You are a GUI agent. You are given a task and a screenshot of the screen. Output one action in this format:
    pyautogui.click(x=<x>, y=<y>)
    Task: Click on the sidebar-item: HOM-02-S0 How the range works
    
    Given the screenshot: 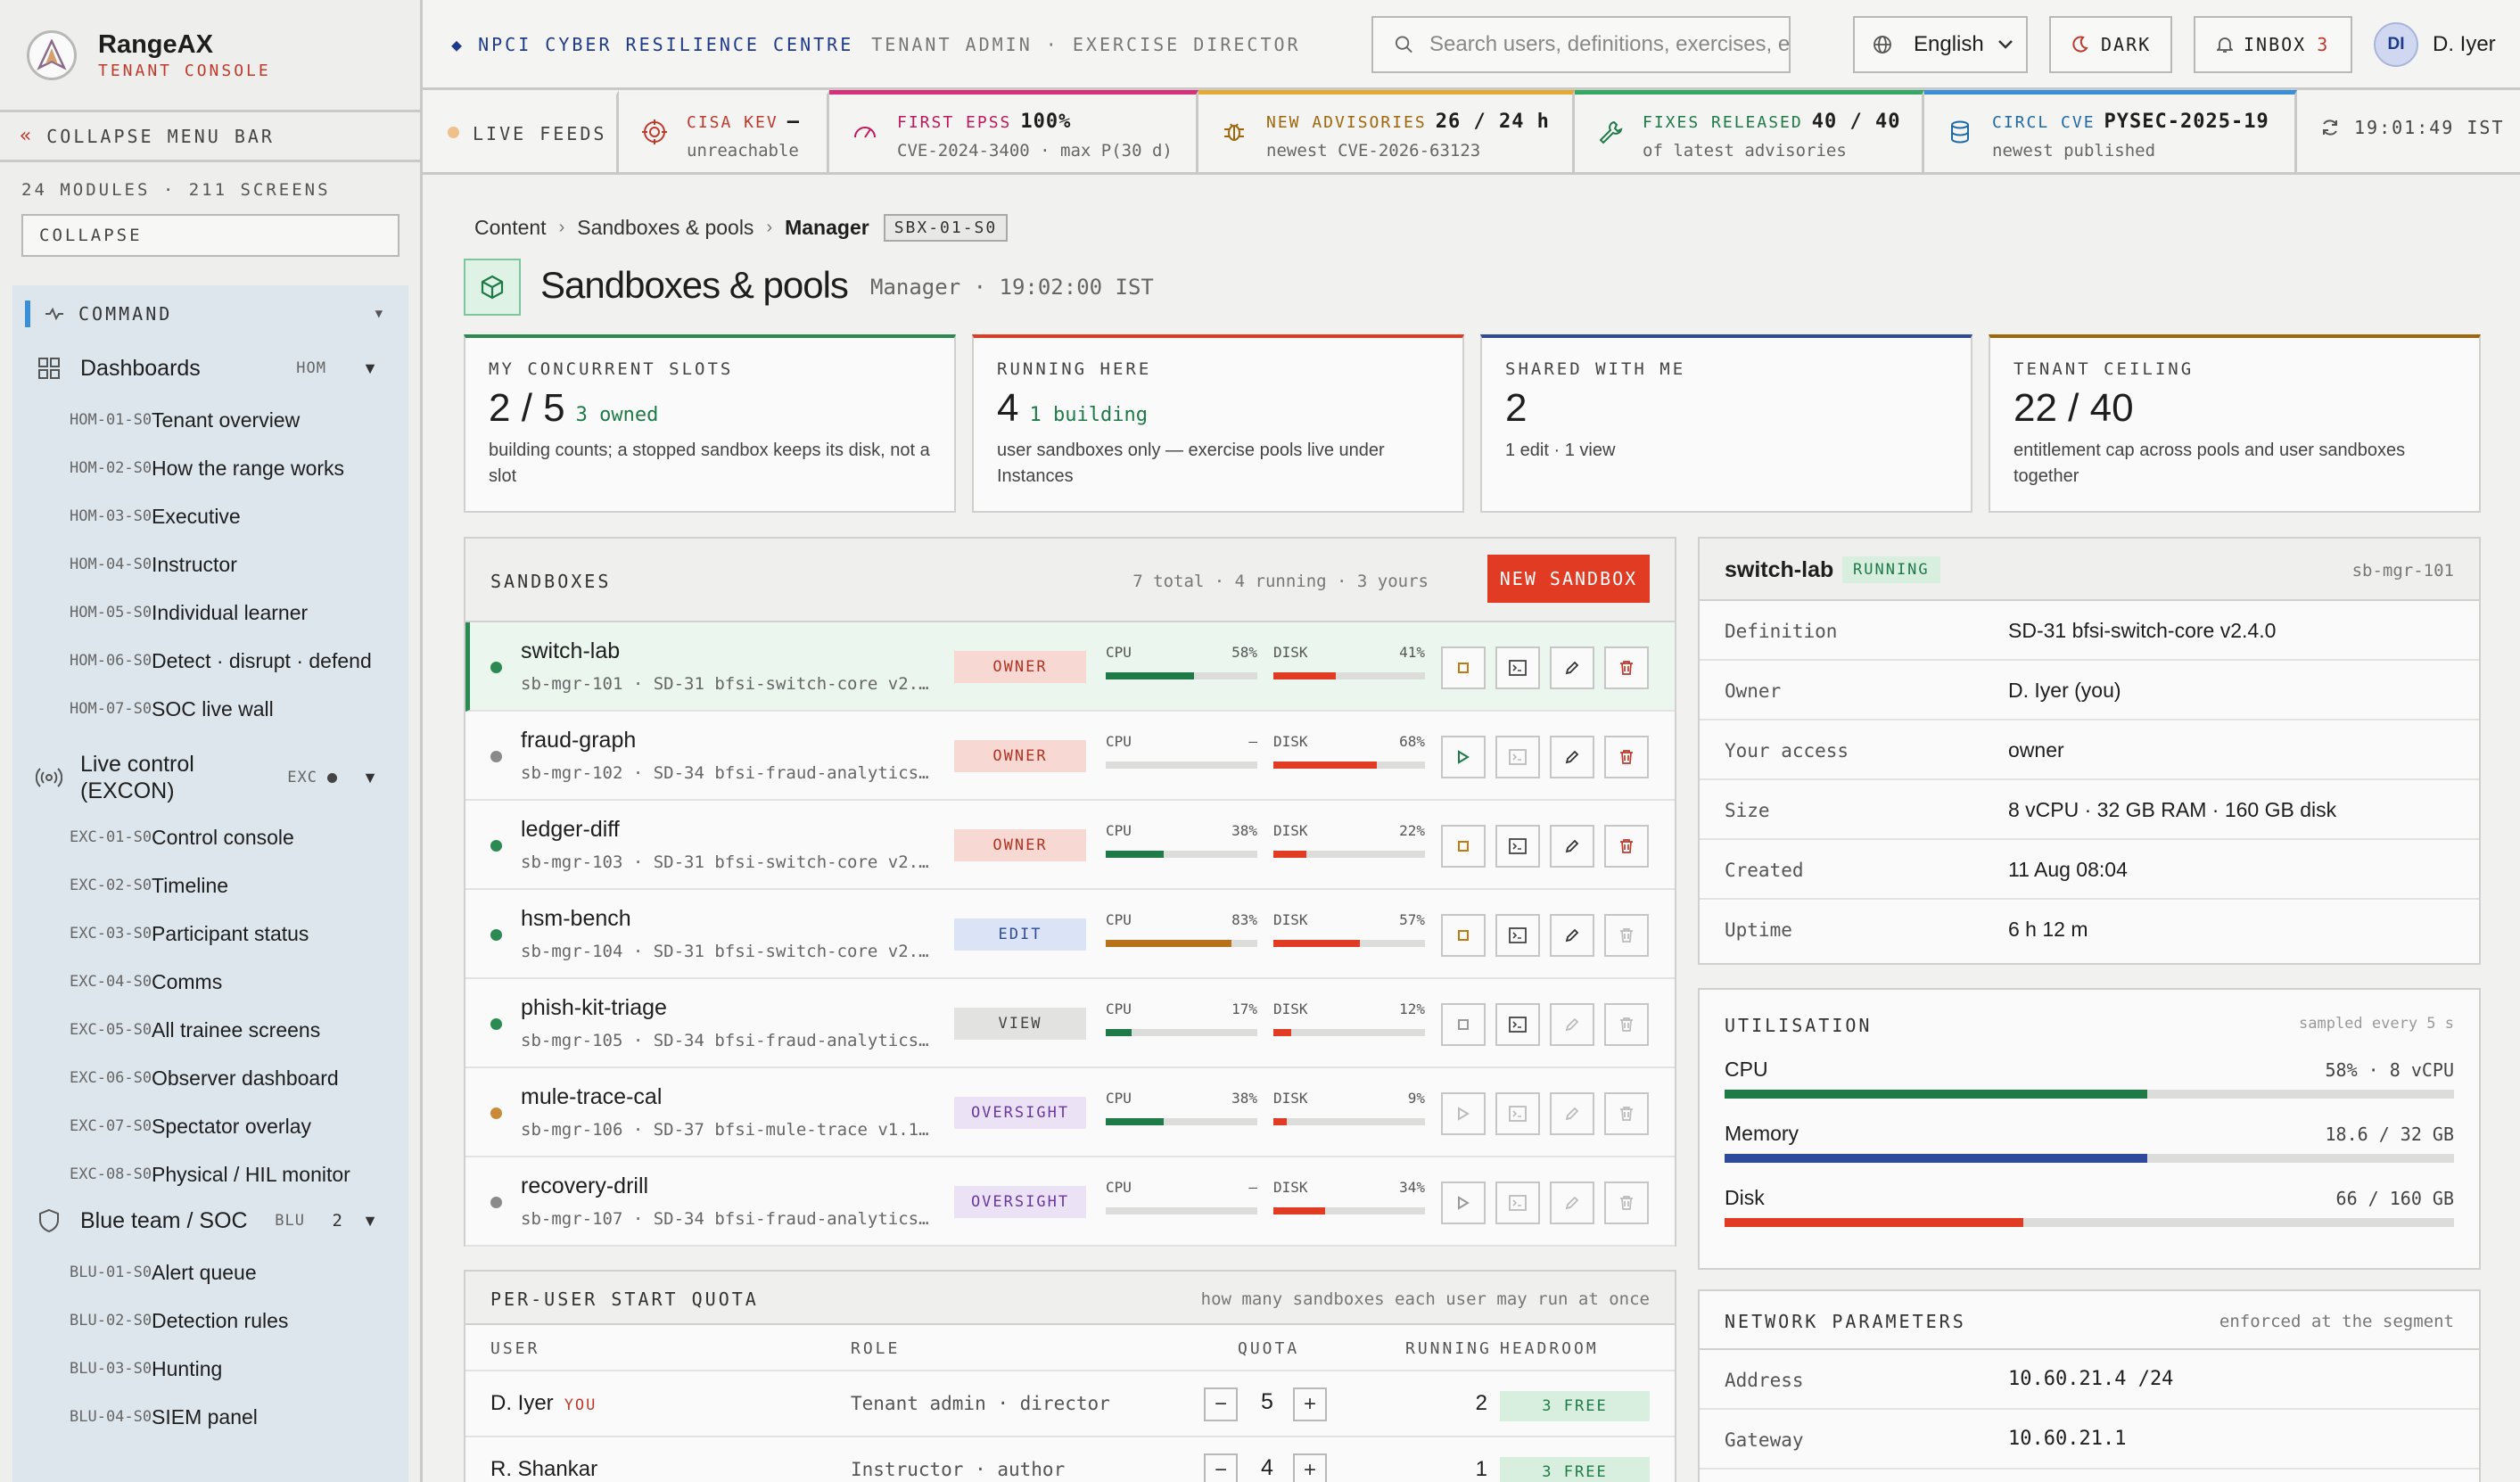 What is the action you would take?
    pyautogui.click(x=210, y=468)
    